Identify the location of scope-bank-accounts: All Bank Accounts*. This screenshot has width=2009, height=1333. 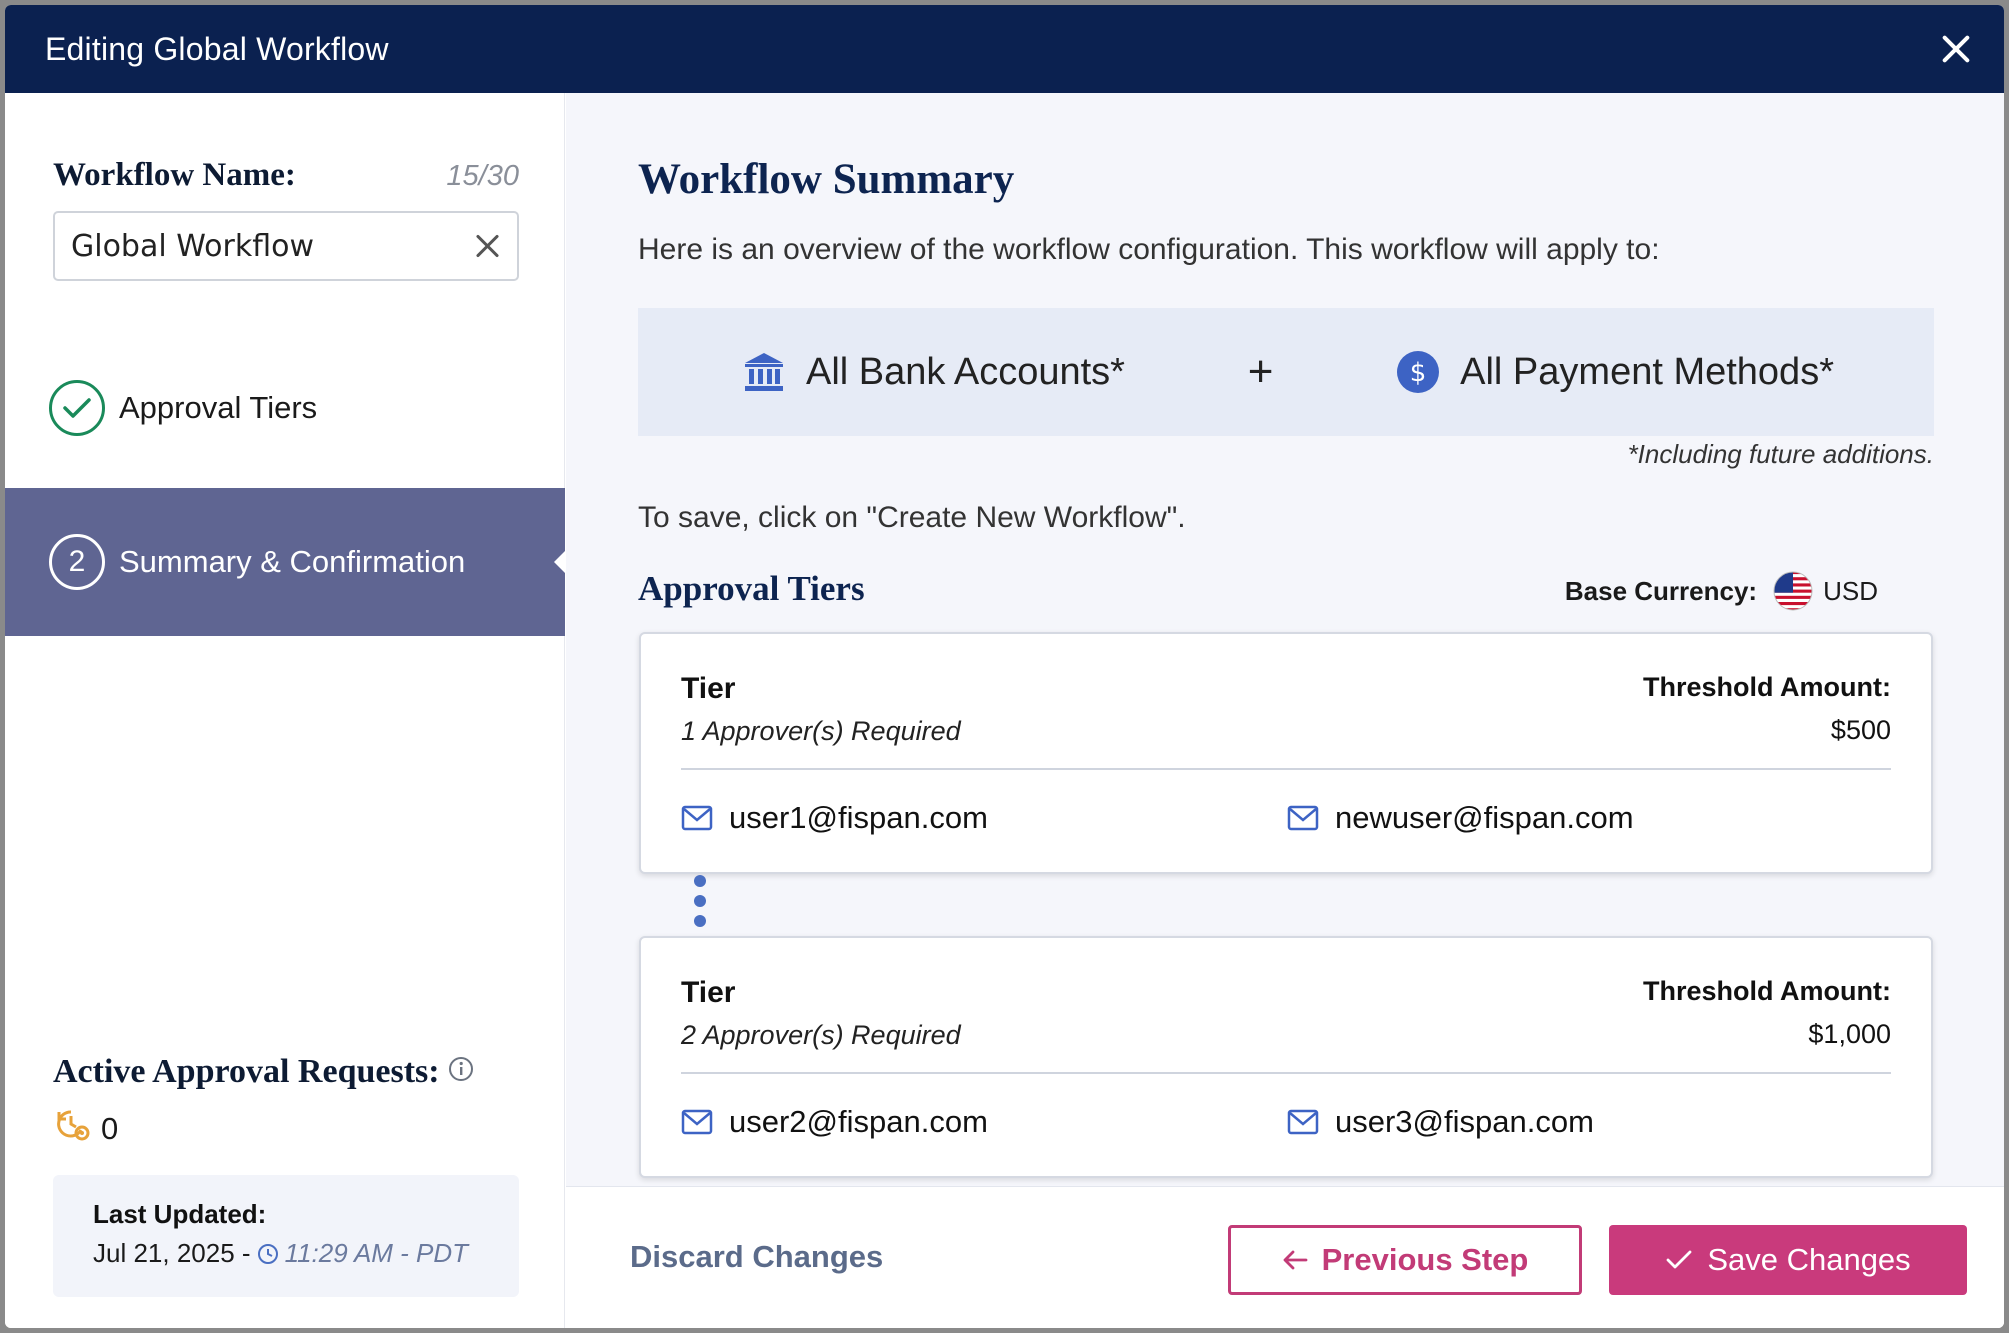
(933, 372).